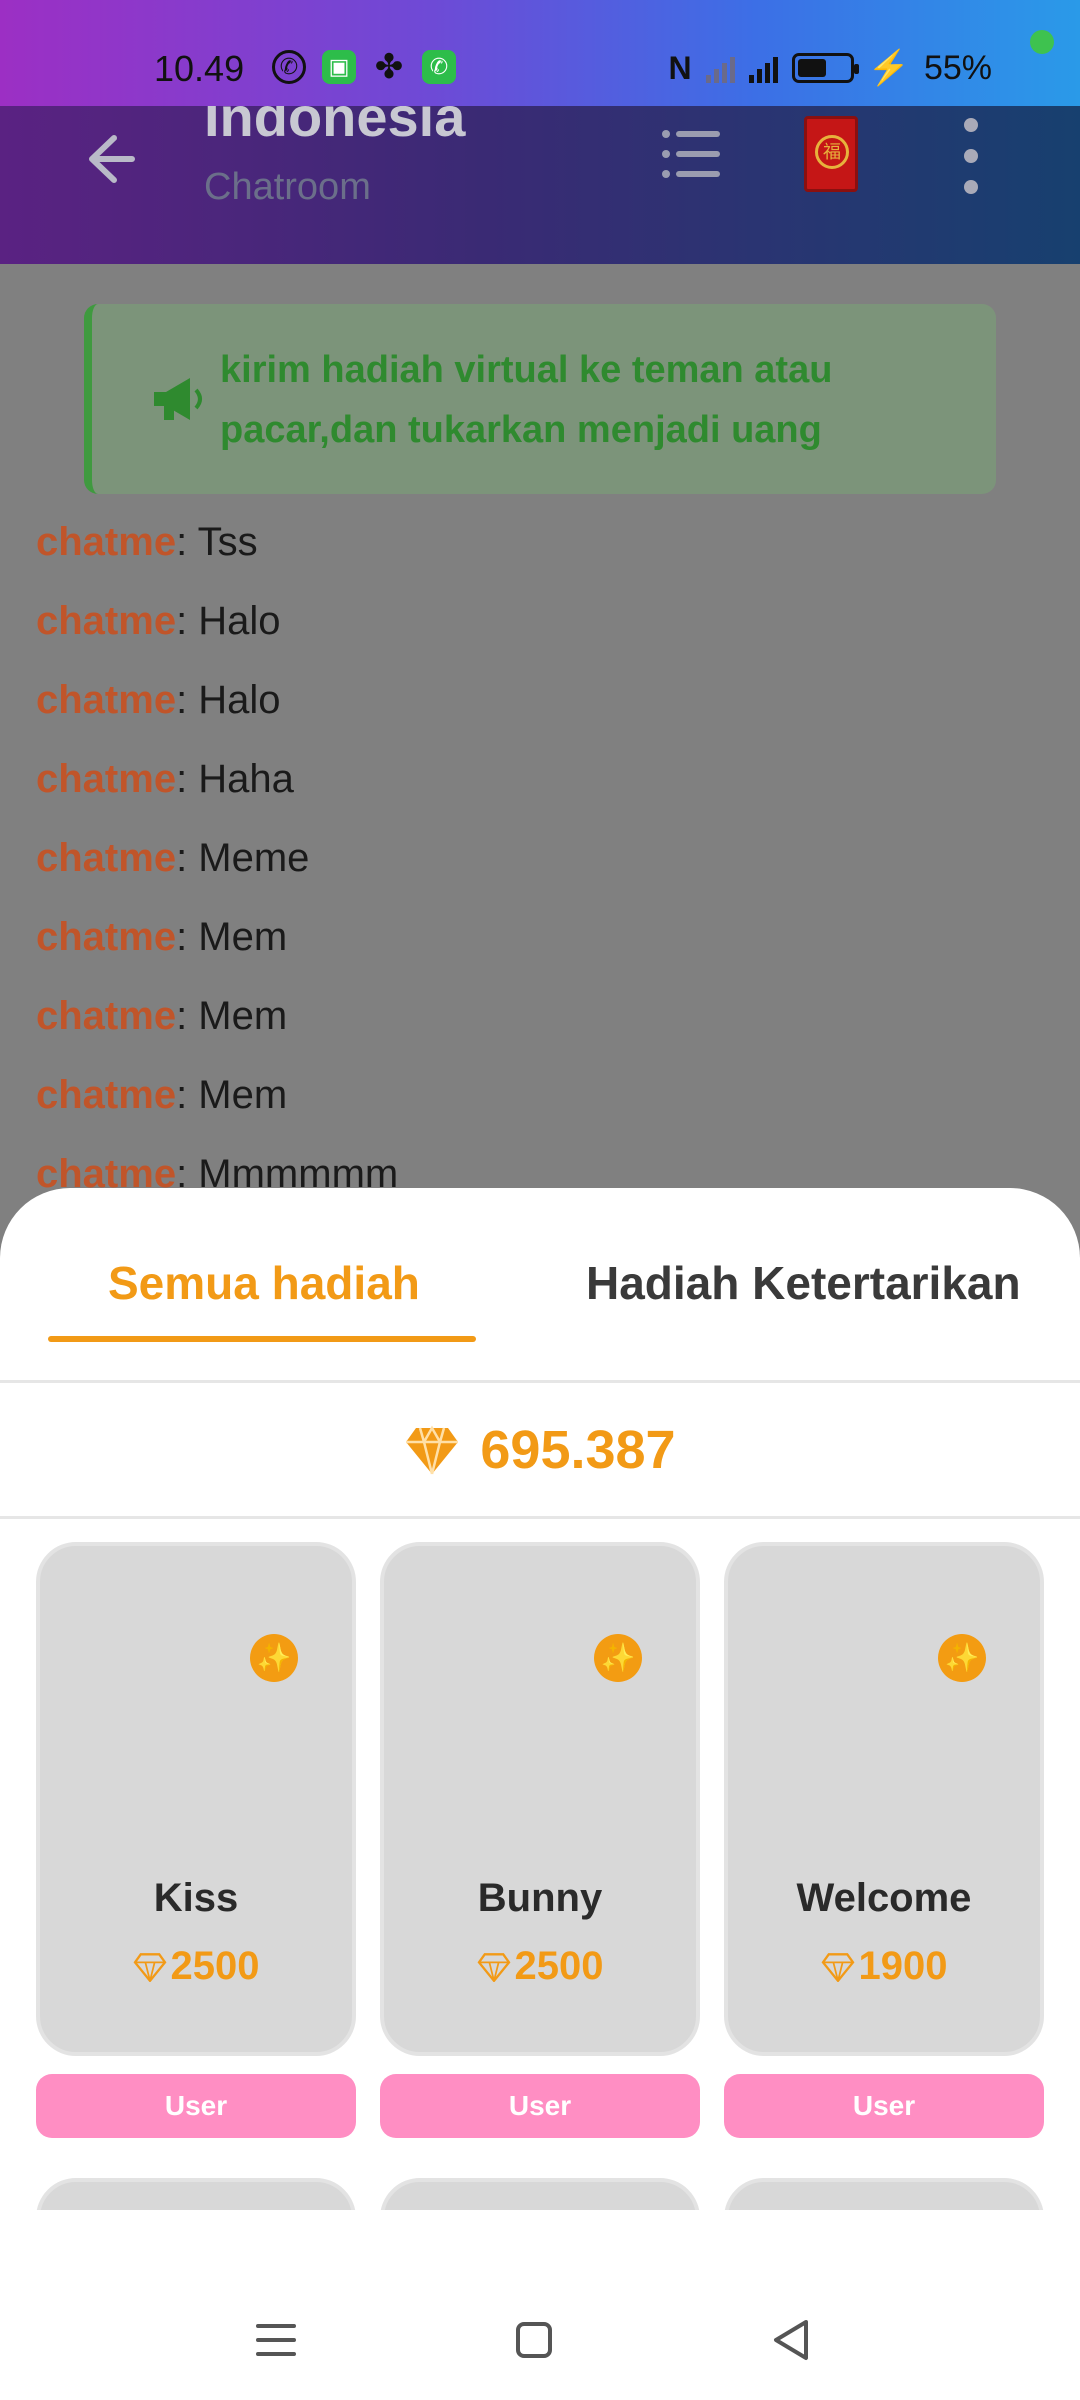 This screenshot has width=1080, height=2400. Describe the element at coordinates (692, 154) in the screenshot. I see `list-icon` at that location.